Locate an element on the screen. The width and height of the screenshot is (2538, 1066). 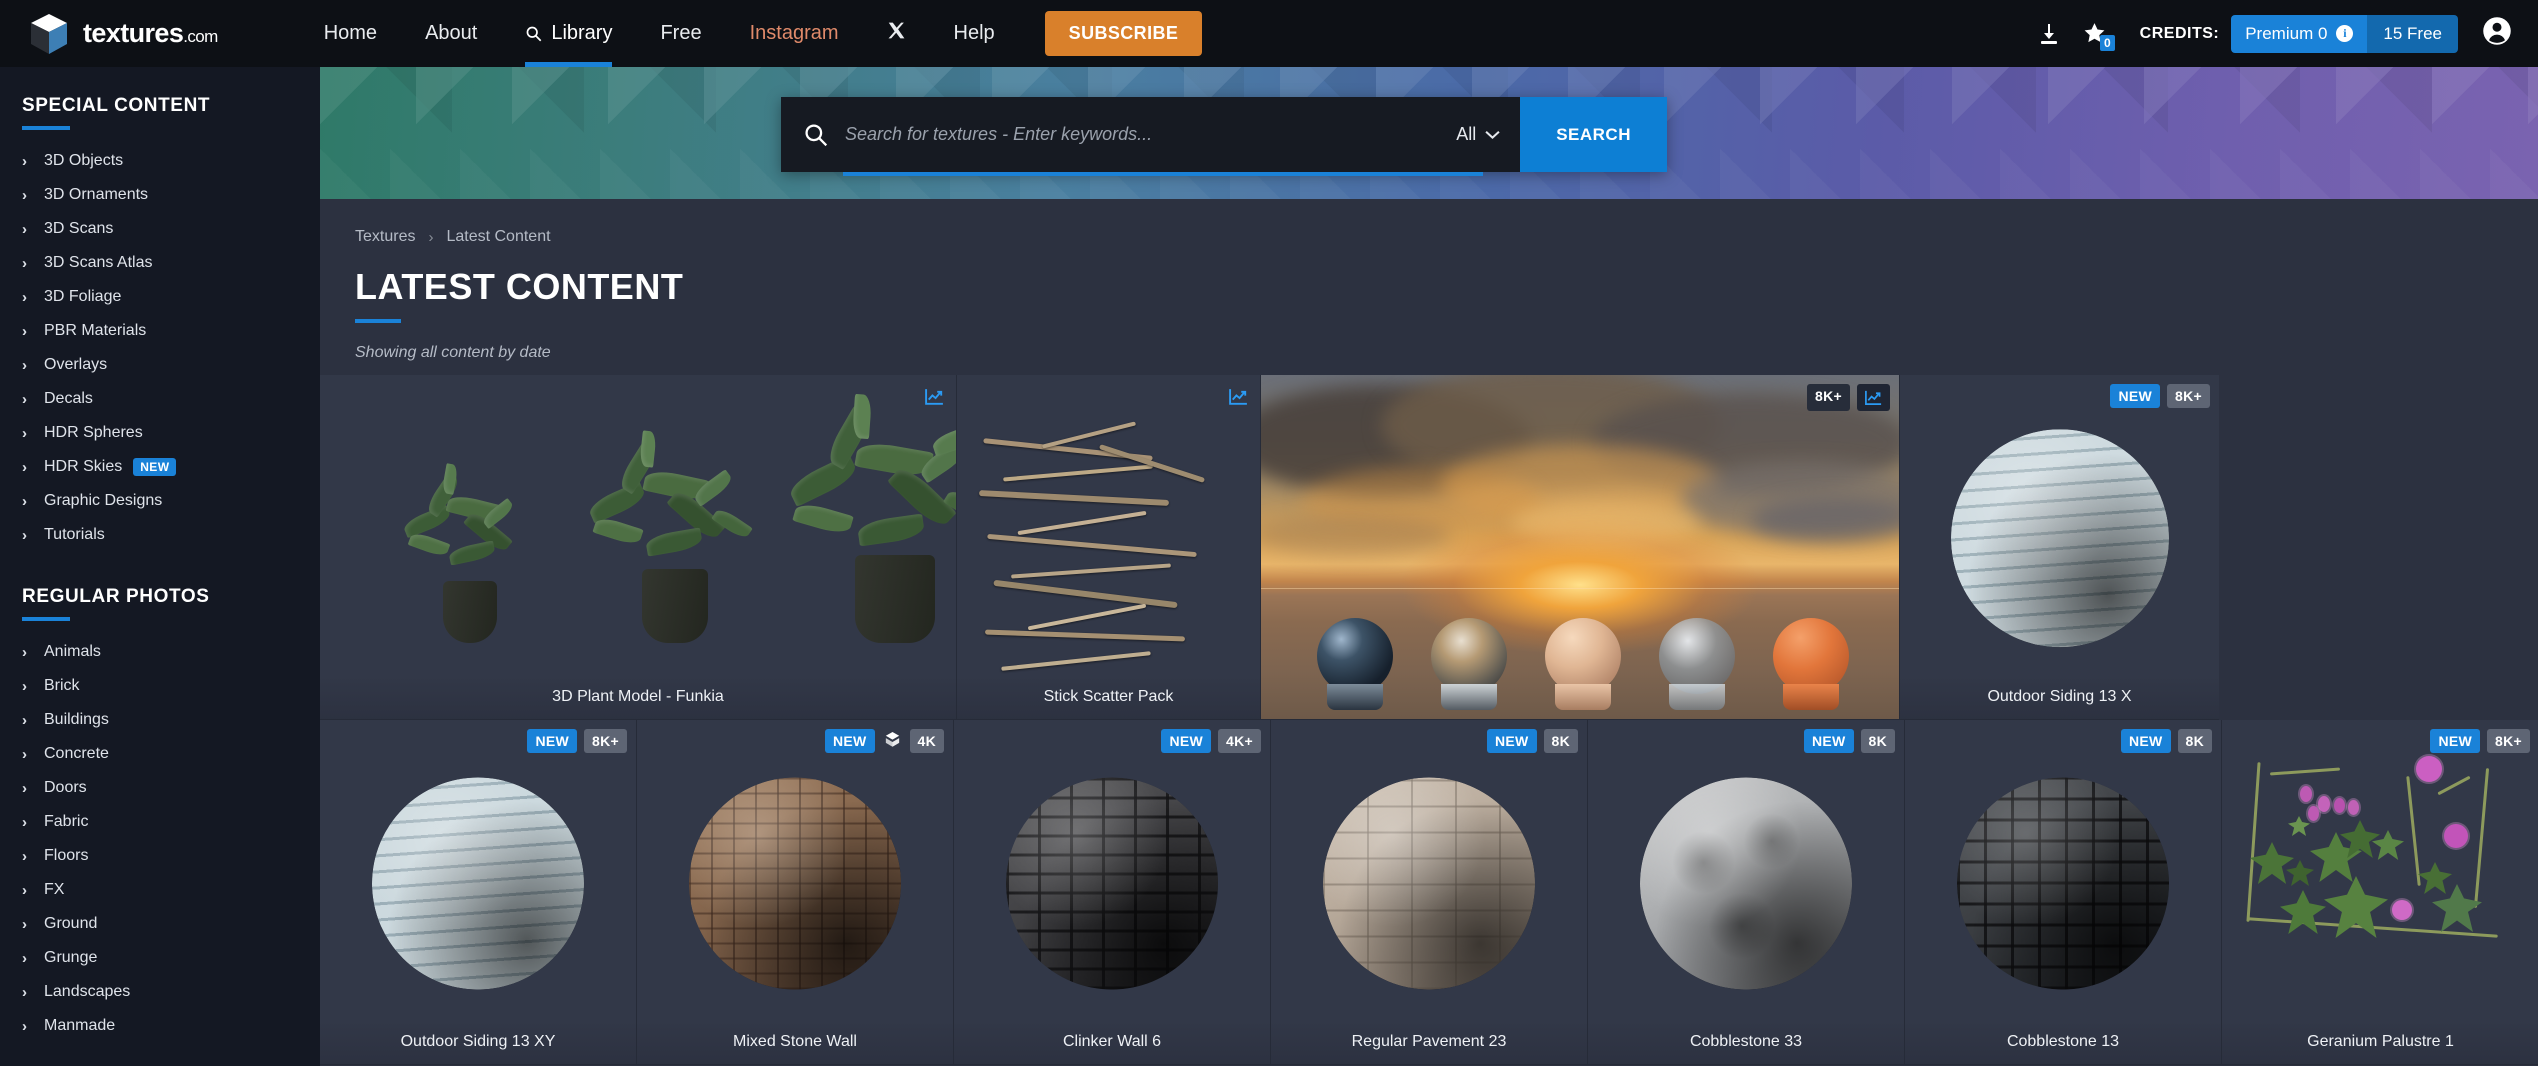
content-card-stick-scatter-pack: Stick Scatter Pack is located at coordinates (1109, 547).